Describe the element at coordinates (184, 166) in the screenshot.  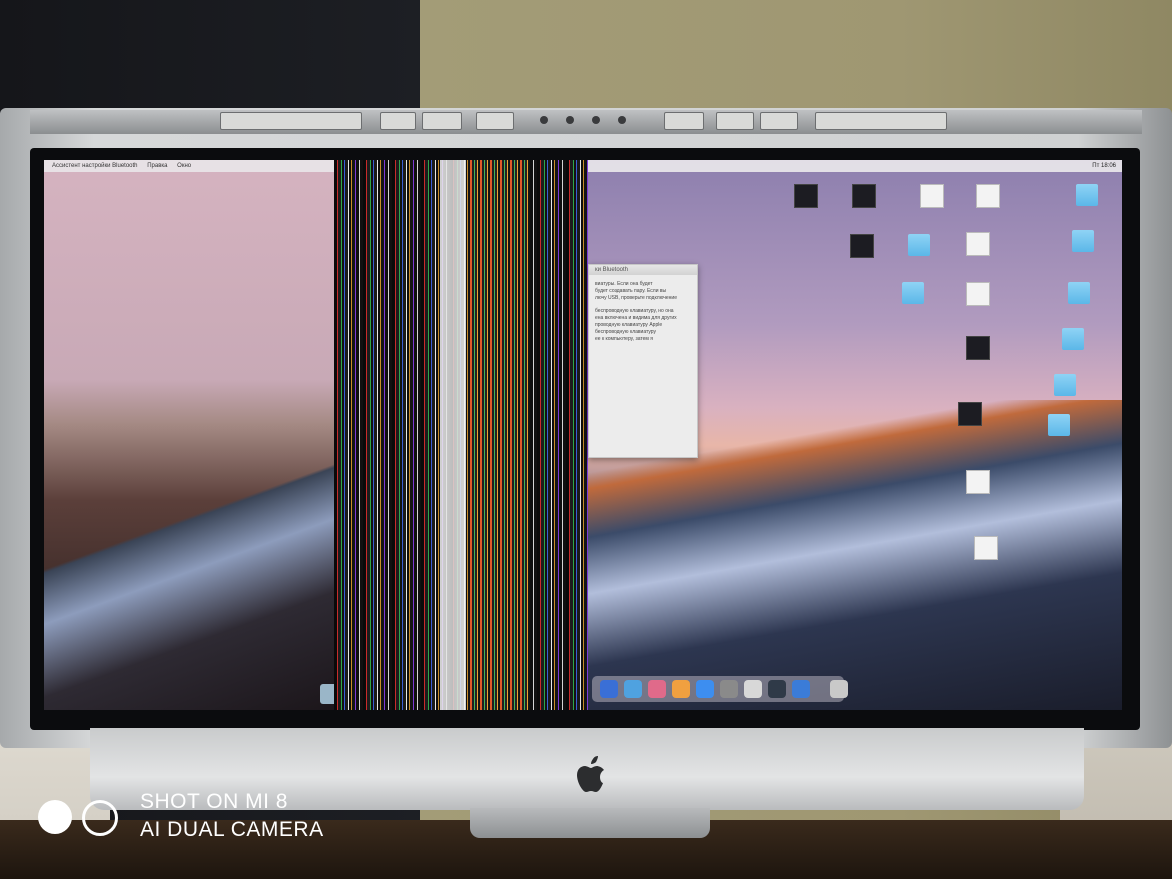
I see `menu-item: Окно` at that location.